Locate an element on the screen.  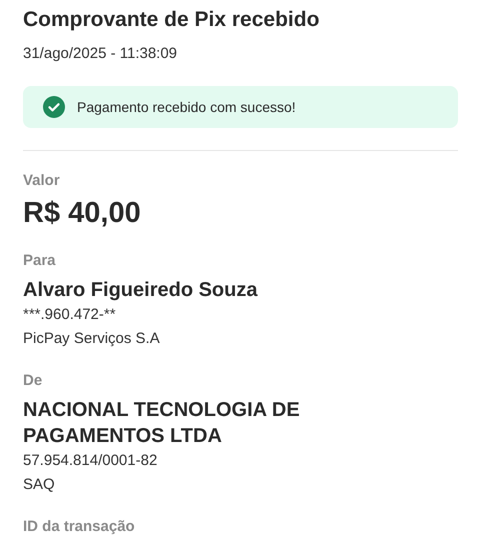
check-icon is located at coordinates (54, 107).